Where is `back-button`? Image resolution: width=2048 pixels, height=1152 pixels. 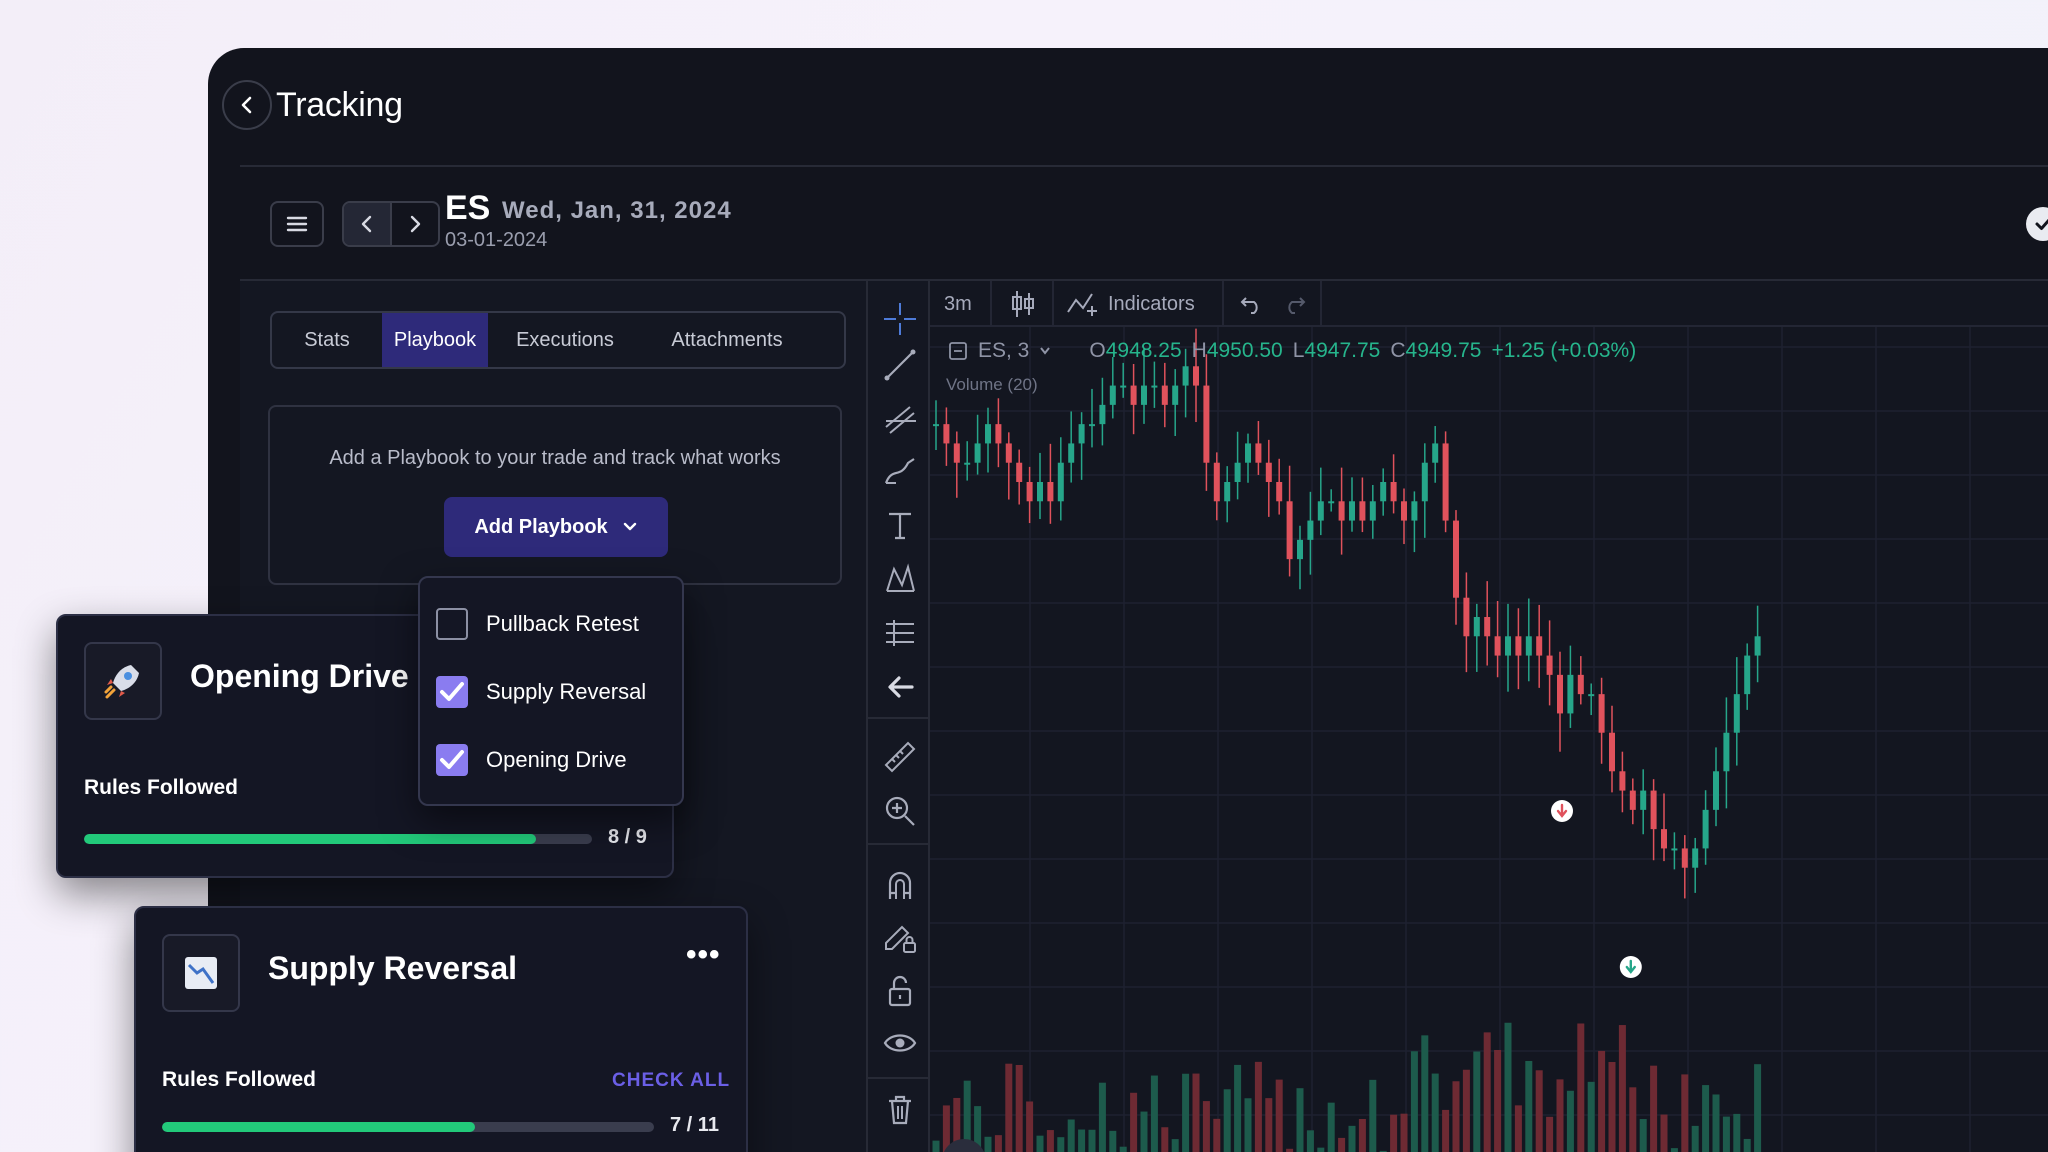
back-button is located at coordinates (247, 105).